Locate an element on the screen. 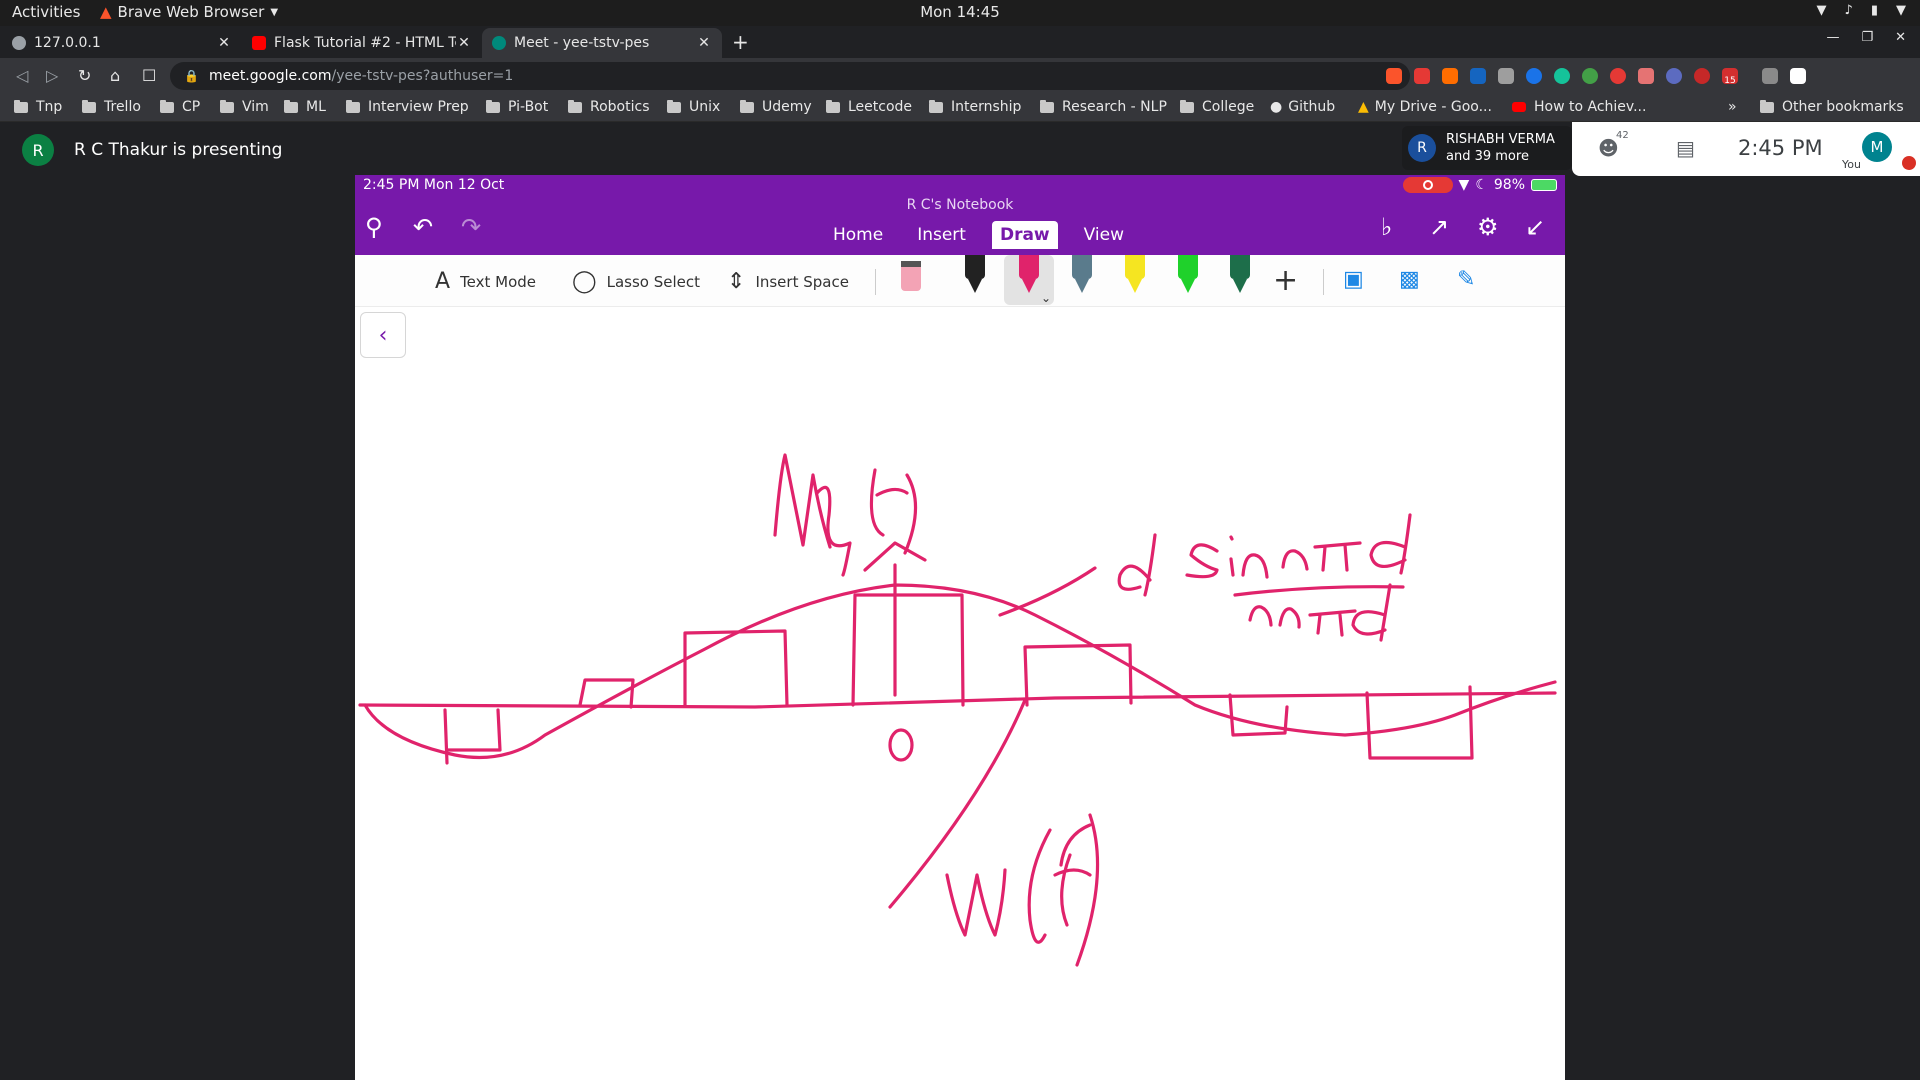 This screenshot has width=1920, height=1080. badge-extension-icon: 15 is located at coordinates (1730, 77).